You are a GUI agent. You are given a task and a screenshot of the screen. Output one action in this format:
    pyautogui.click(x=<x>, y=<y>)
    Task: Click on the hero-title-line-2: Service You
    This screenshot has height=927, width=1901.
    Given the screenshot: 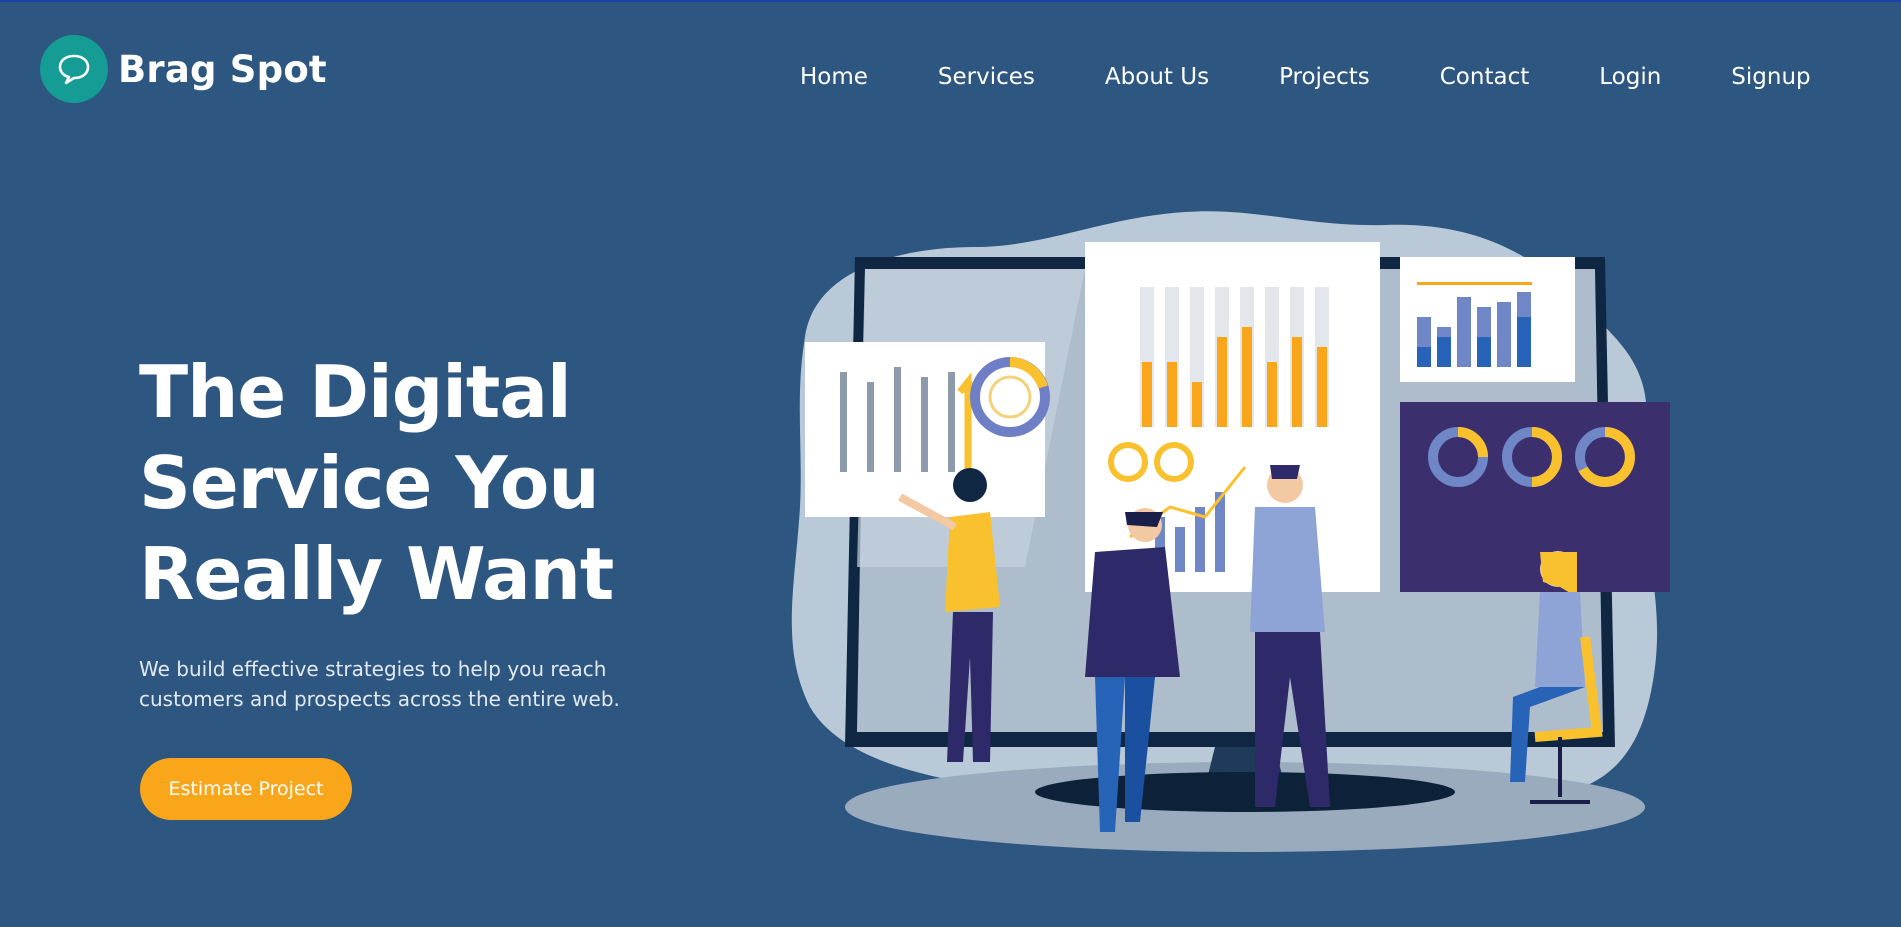 What is the action you would take?
    pyautogui.click(x=369, y=483)
    